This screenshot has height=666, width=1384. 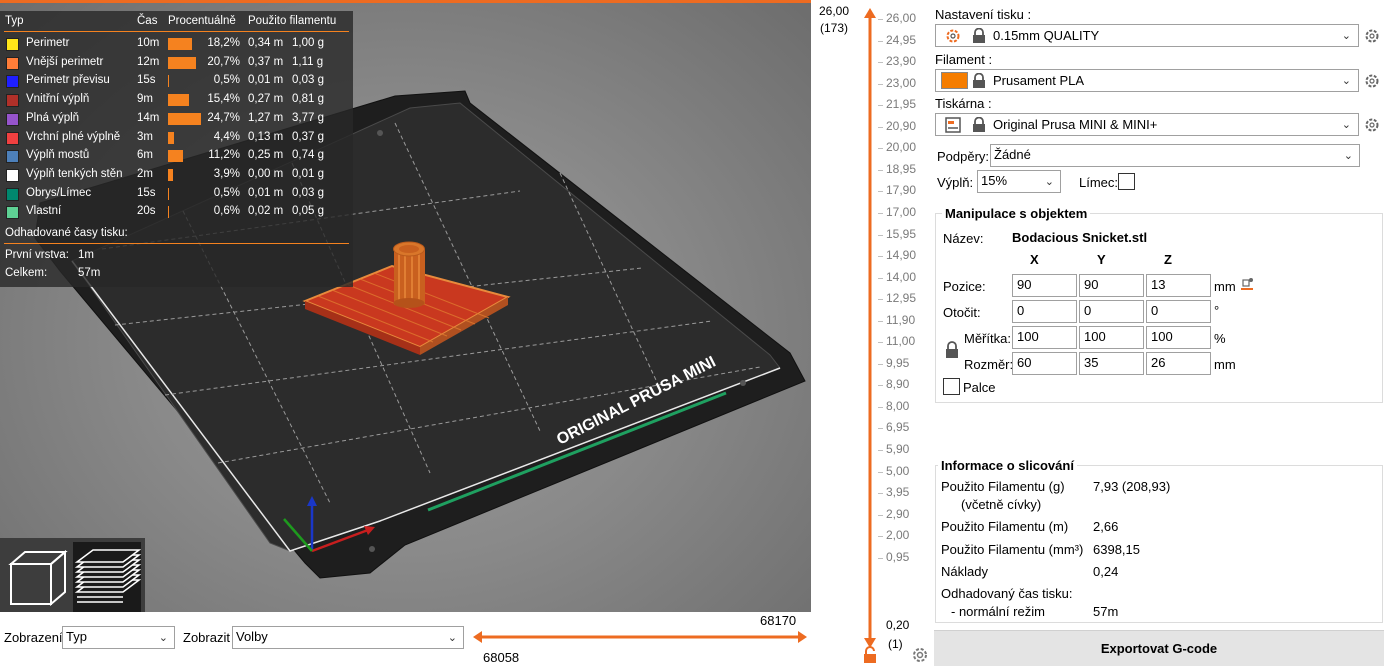 What do you see at coordinates (870, 13) in the screenshot?
I see `layer-slider-top-handle` at bounding box center [870, 13].